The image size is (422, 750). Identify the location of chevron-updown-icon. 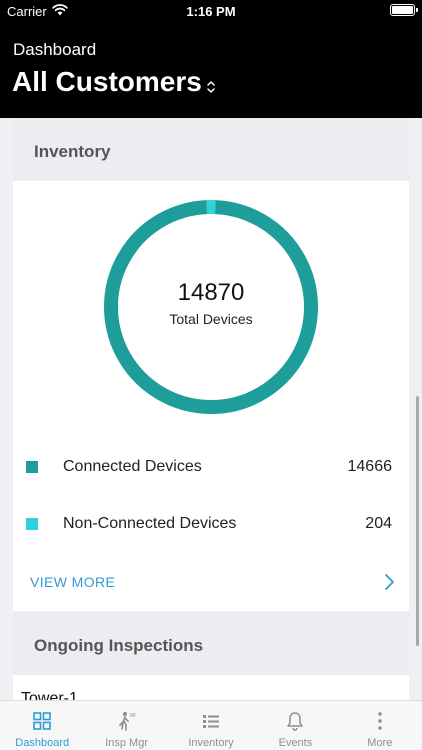
(211, 87).